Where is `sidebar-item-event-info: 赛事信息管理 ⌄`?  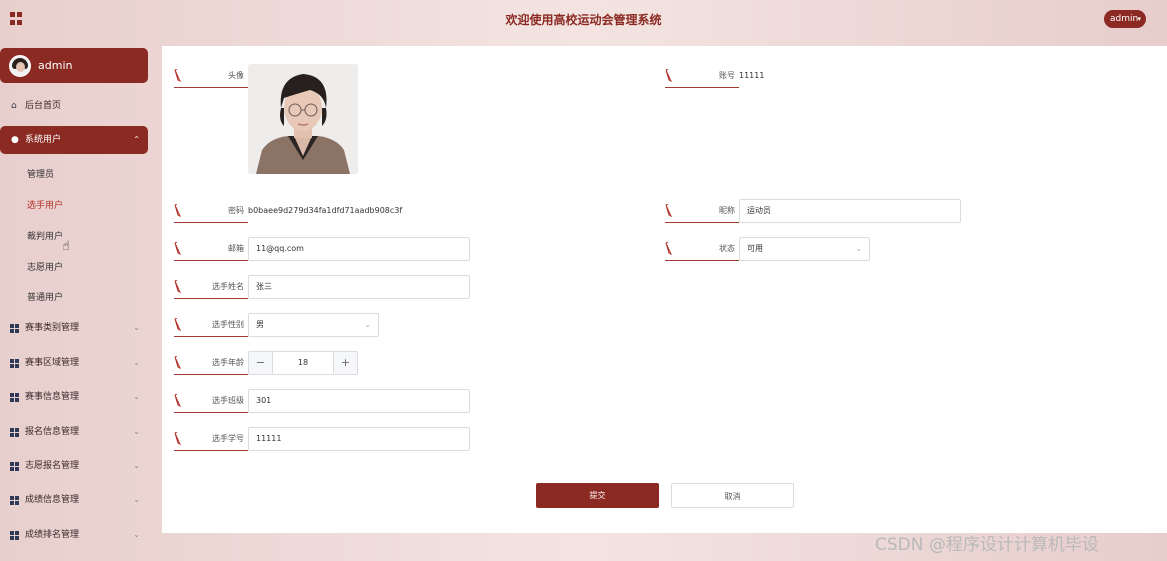
sidebar-item-event-info: 赛事信息管理 ⌄ is located at coordinates (74, 397).